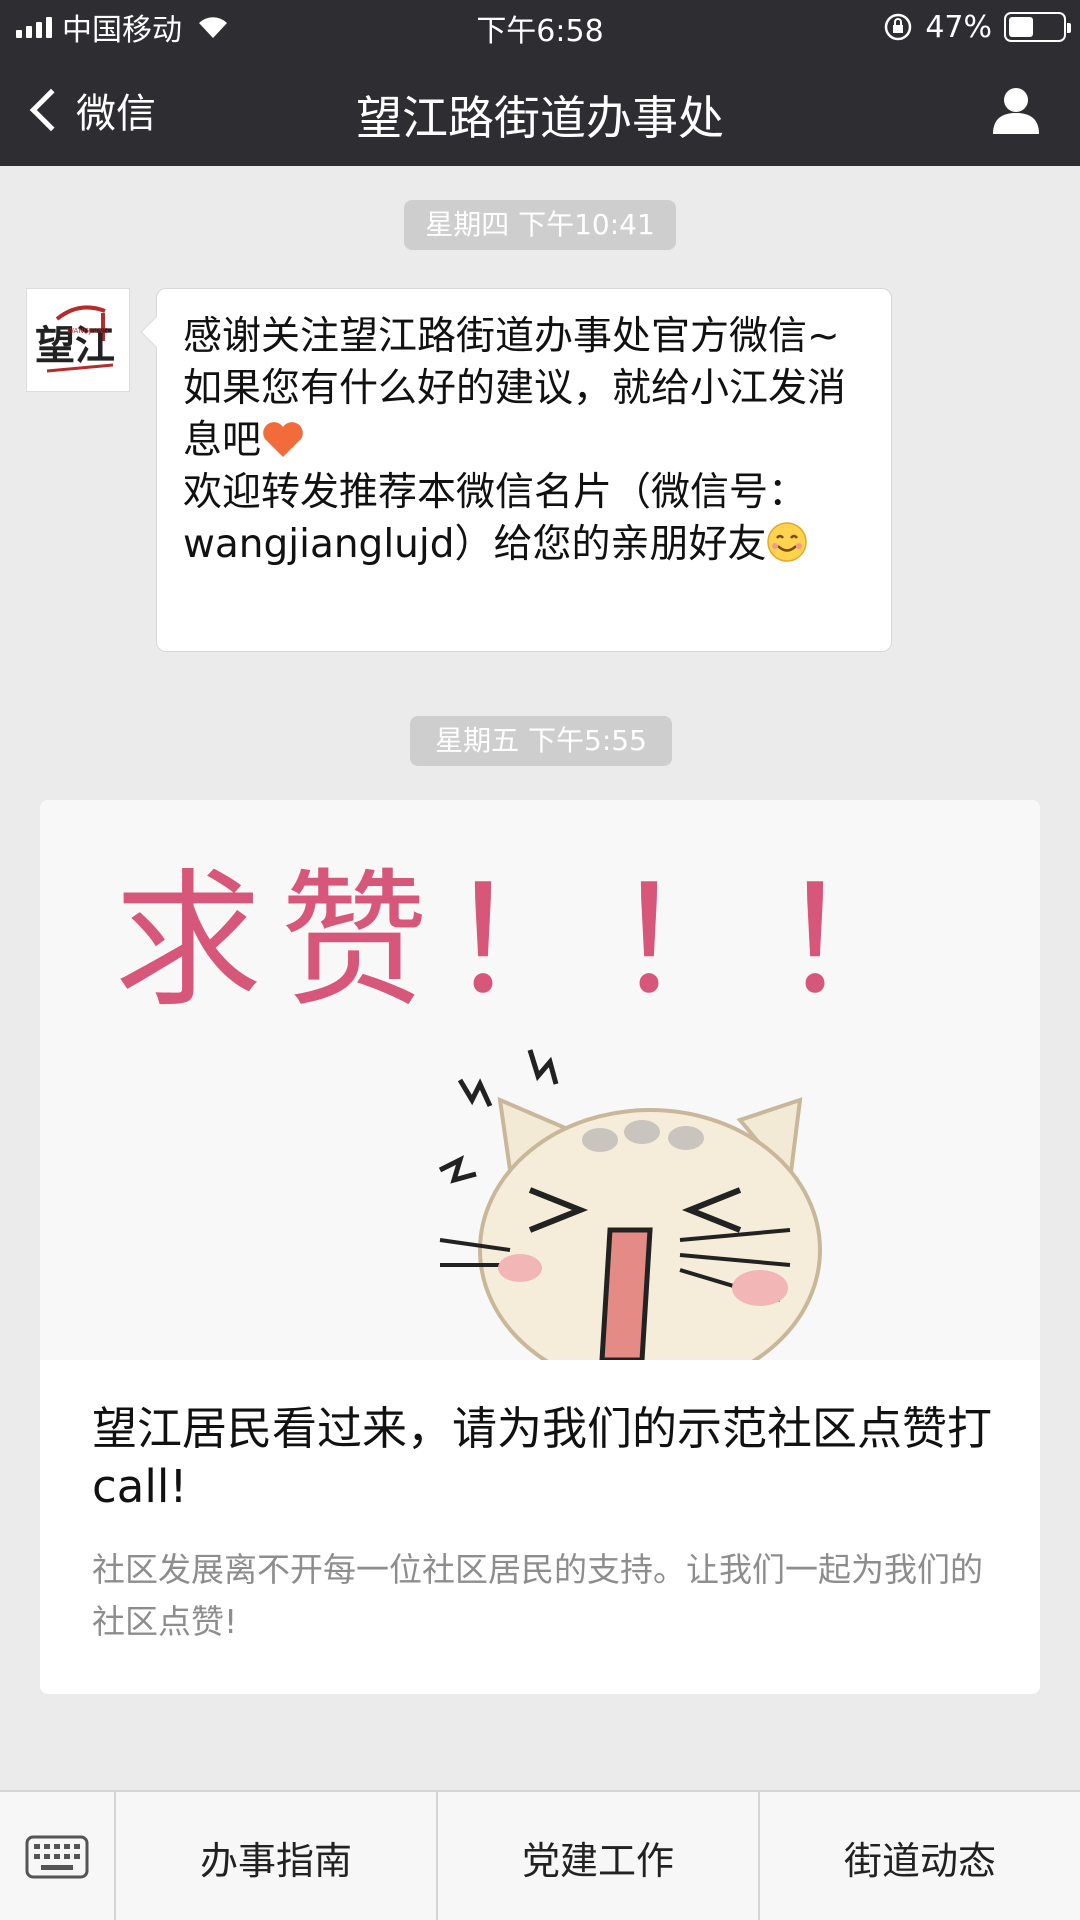 The height and width of the screenshot is (1920, 1080). I want to click on message-line-3-text: 欢迎转发推荐本微信名片（微信号：wangjianglujd）给您的亲朋好友, so click(495, 518).